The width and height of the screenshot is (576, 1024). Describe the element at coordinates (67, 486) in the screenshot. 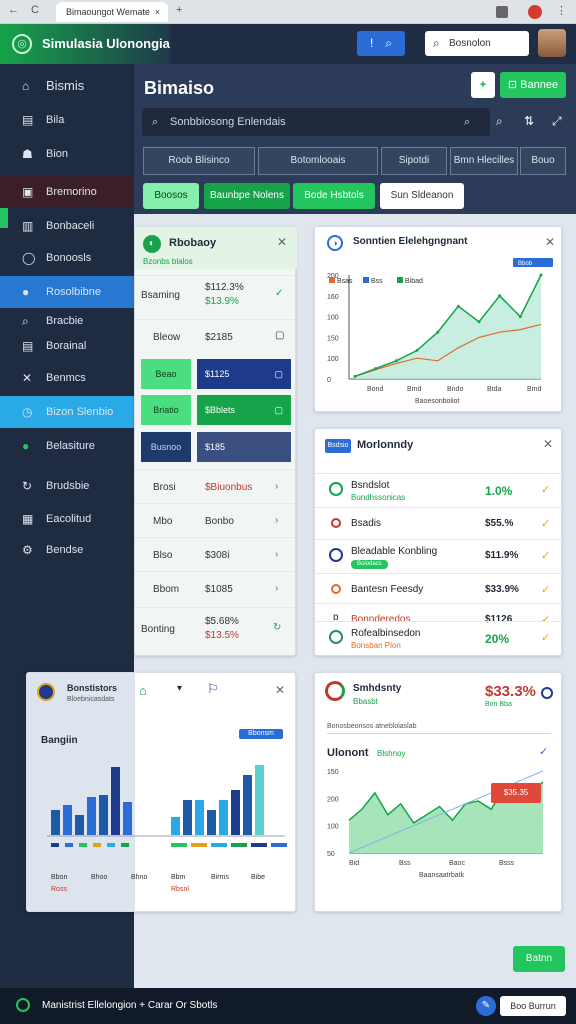

I see `sidebar-item-brudsbie: ↻ Brudsbie` at that location.